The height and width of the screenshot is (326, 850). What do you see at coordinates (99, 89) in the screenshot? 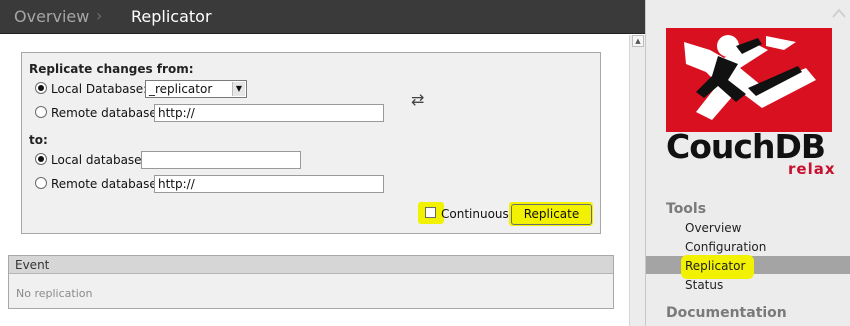
I see `from-local-label: Local Database:` at bounding box center [99, 89].